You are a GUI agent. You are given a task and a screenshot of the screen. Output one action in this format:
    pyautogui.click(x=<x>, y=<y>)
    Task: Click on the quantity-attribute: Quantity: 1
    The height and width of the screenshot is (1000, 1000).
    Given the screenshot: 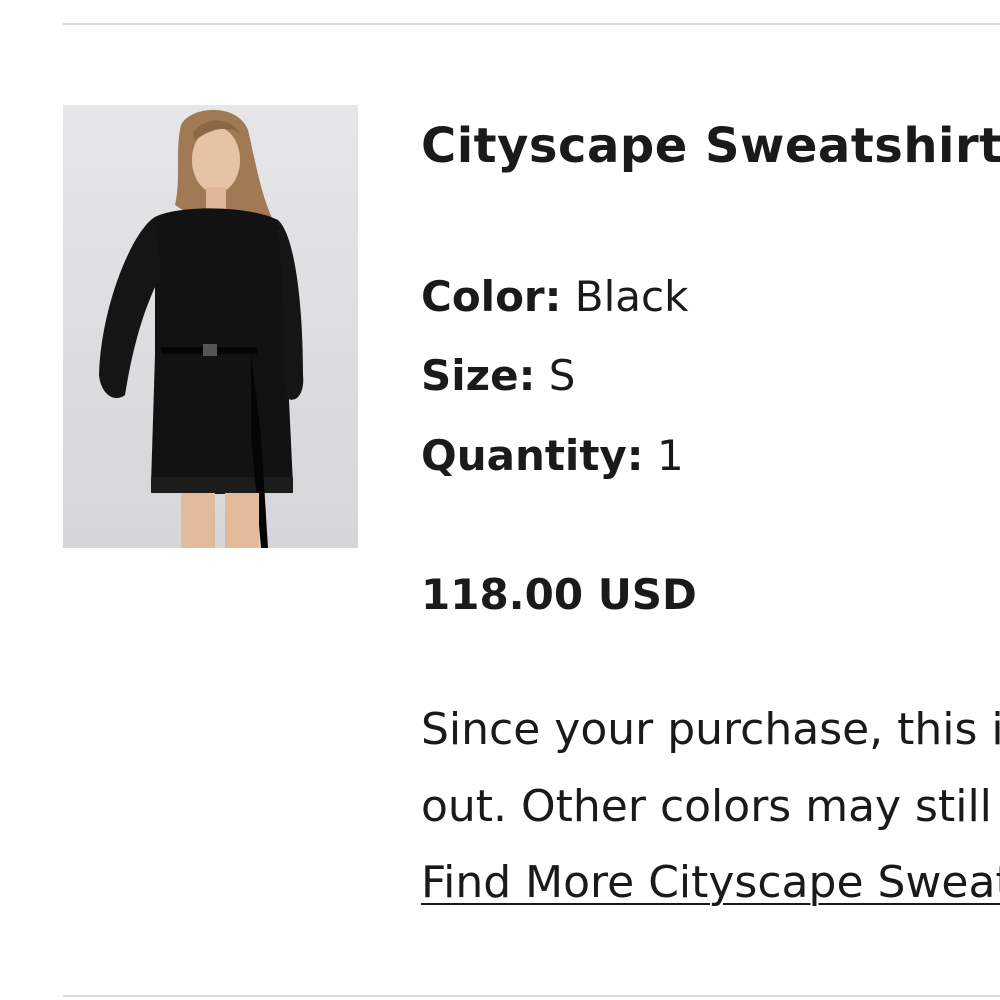 What is the action you would take?
    pyautogui.click(x=552, y=456)
    